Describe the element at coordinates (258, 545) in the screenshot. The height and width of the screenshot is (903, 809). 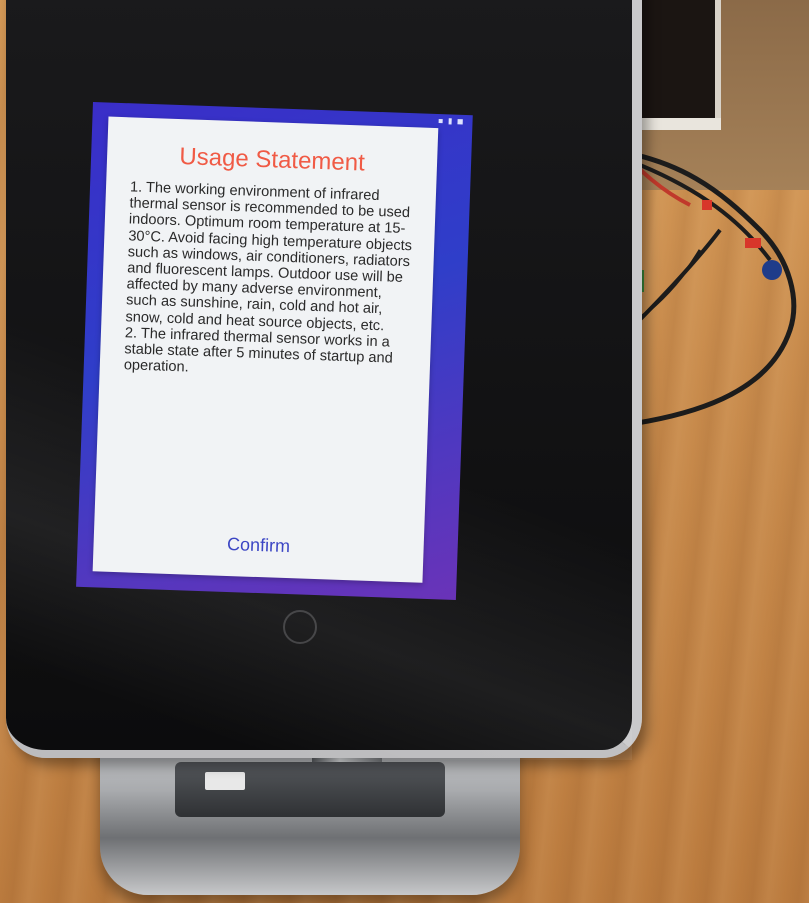
I see `confirm-button: Confirm` at that location.